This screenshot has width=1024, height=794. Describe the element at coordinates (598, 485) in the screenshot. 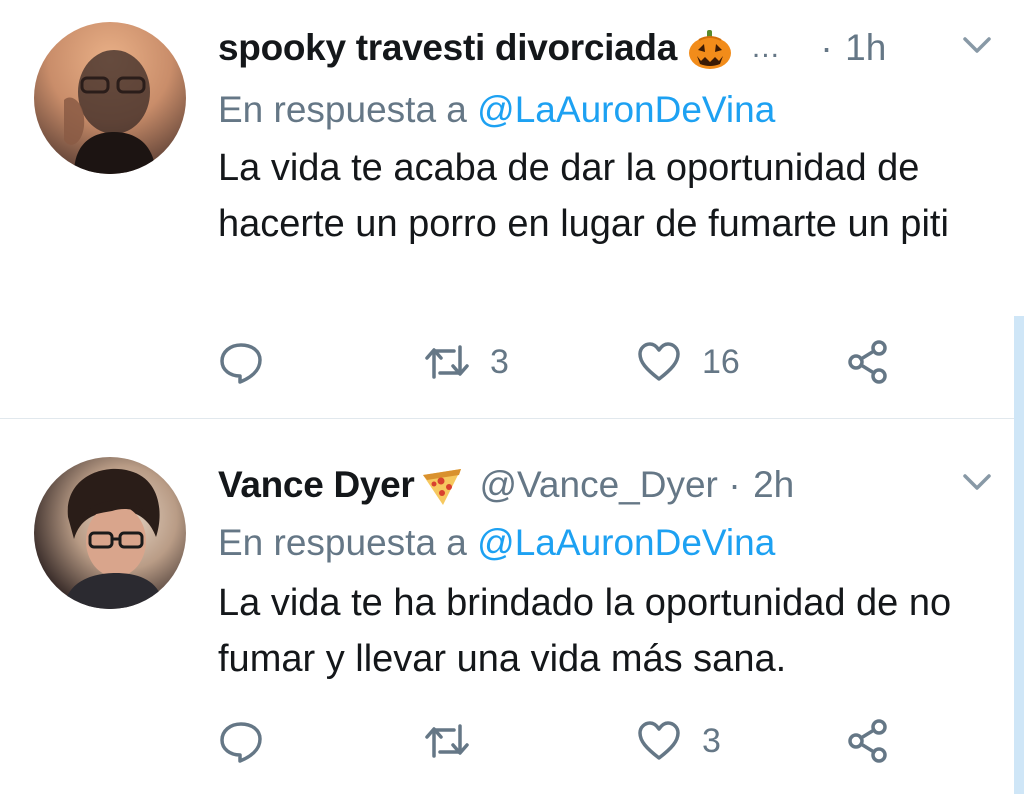

I see `handle: @Vance_Dyer` at that location.